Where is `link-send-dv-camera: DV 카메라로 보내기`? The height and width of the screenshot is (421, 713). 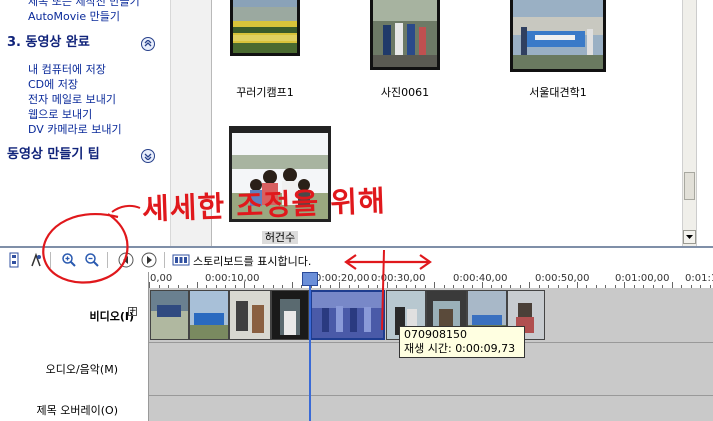
link-send-dv-camera: DV 카메라로 보내기 is located at coordinates (75, 129).